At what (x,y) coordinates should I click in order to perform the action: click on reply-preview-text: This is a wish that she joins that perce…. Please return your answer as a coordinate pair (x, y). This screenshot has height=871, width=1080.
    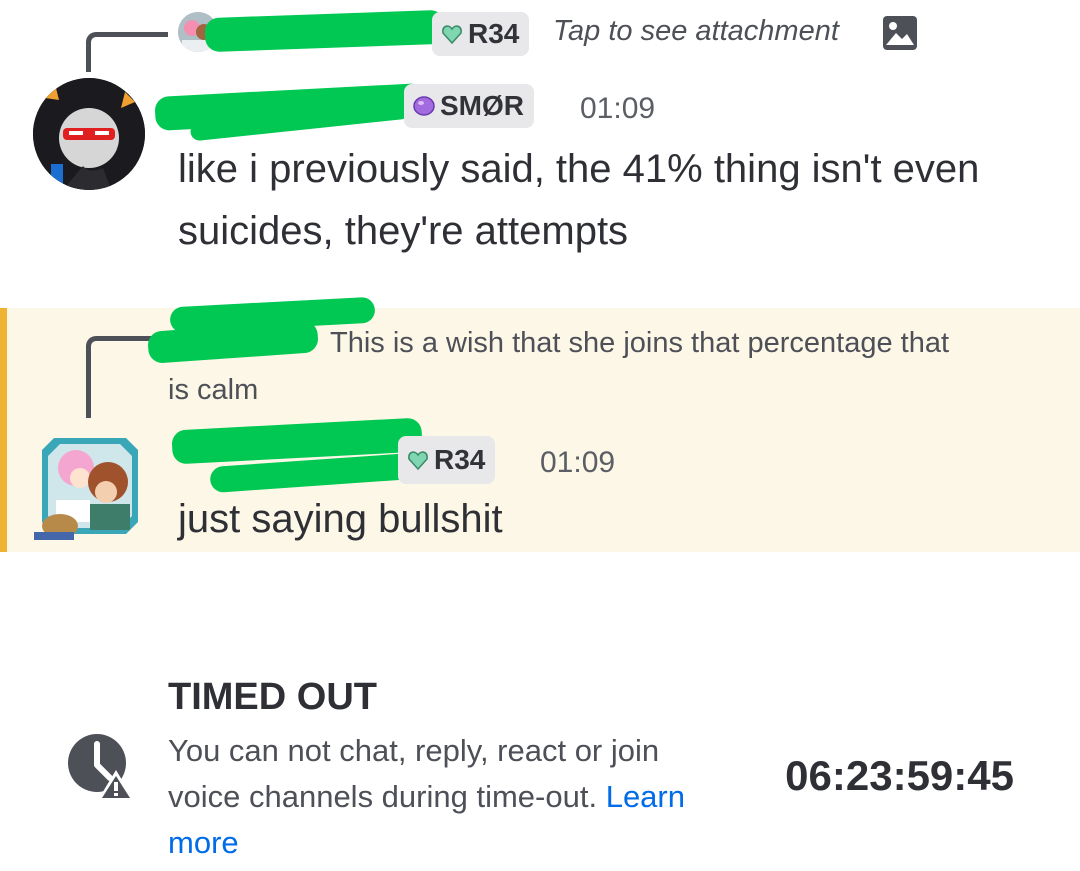
    Looking at the image, I should click on (608, 367).